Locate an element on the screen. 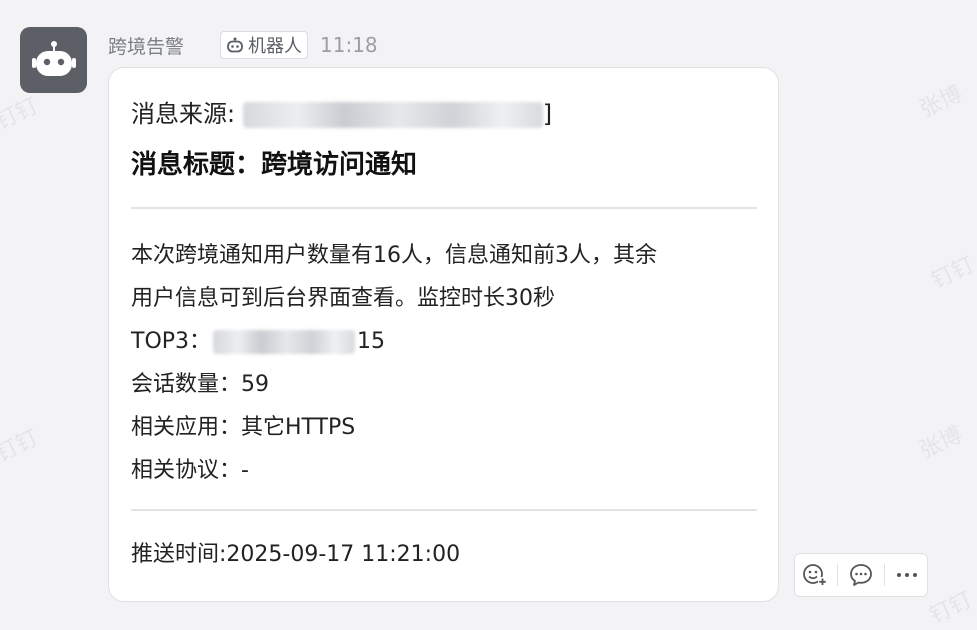 The height and width of the screenshot is (630, 977). message-actions is located at coordinates (861, 575).